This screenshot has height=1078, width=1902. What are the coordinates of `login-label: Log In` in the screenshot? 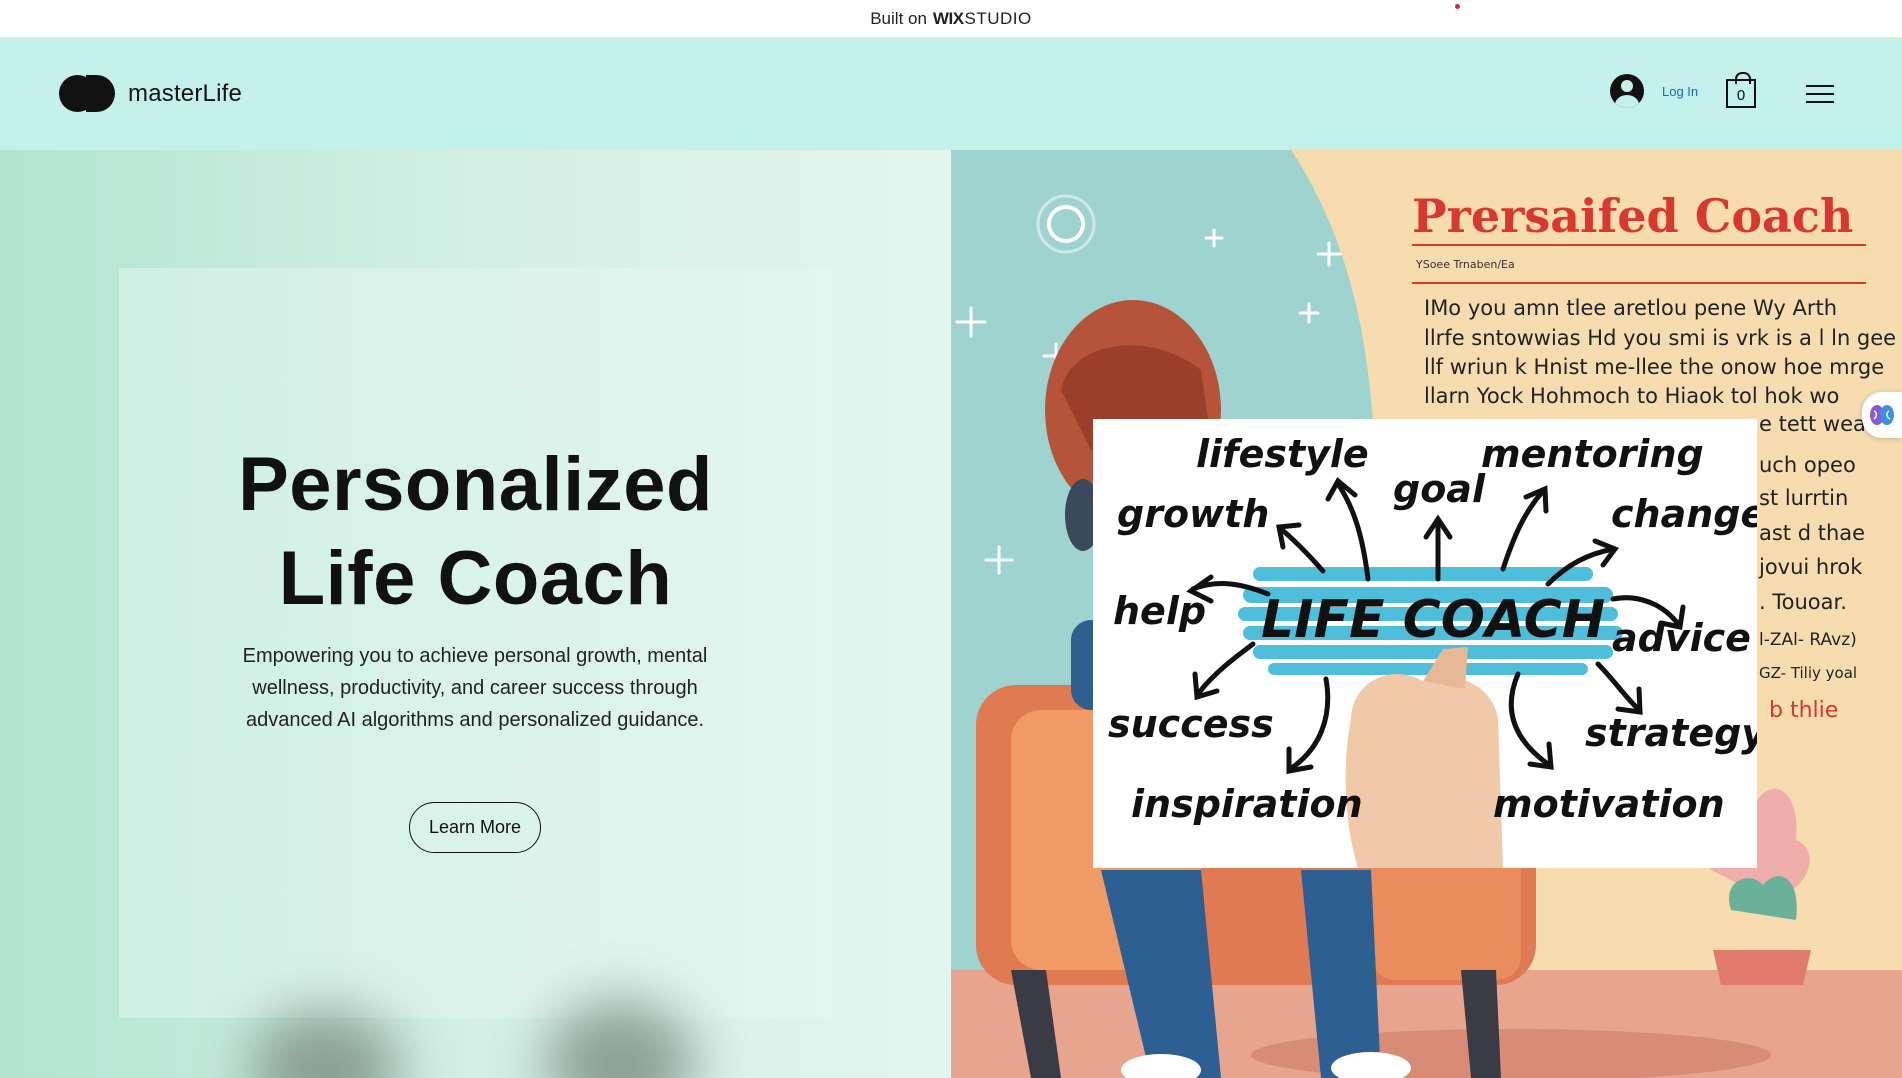 It's located at (1680, 91).